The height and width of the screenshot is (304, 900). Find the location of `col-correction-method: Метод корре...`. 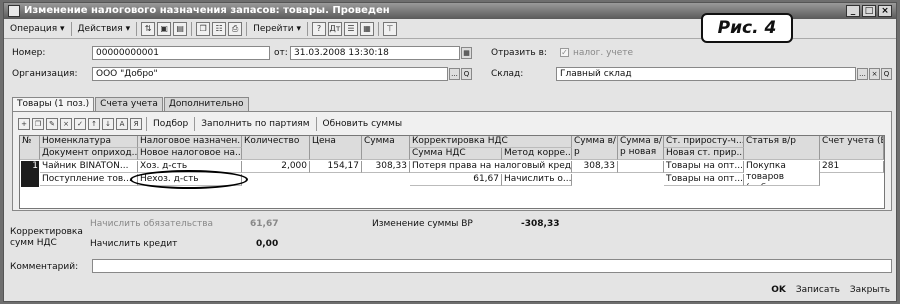

col-correction-method: Метод корре... is located at coordinates (537, 154).